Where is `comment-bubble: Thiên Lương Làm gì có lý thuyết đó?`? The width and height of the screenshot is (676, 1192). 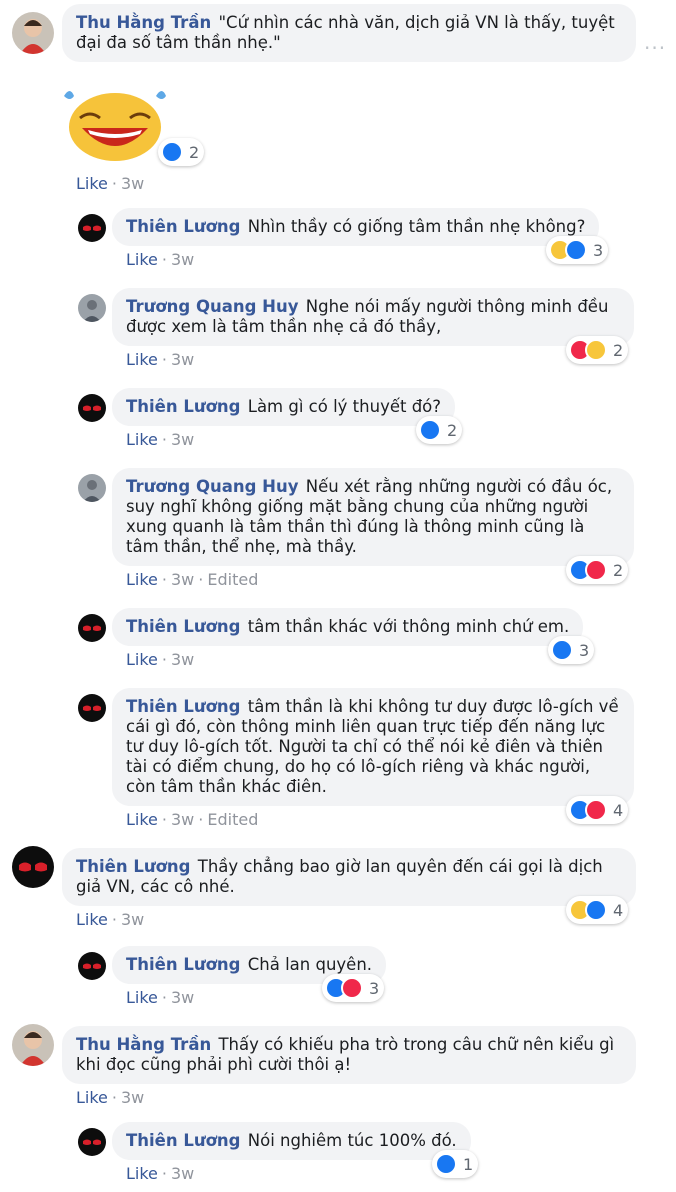 comment-bubble: Thiên Lương Làm gì có lý thuyết đó? is located at coordinates (284, 407).